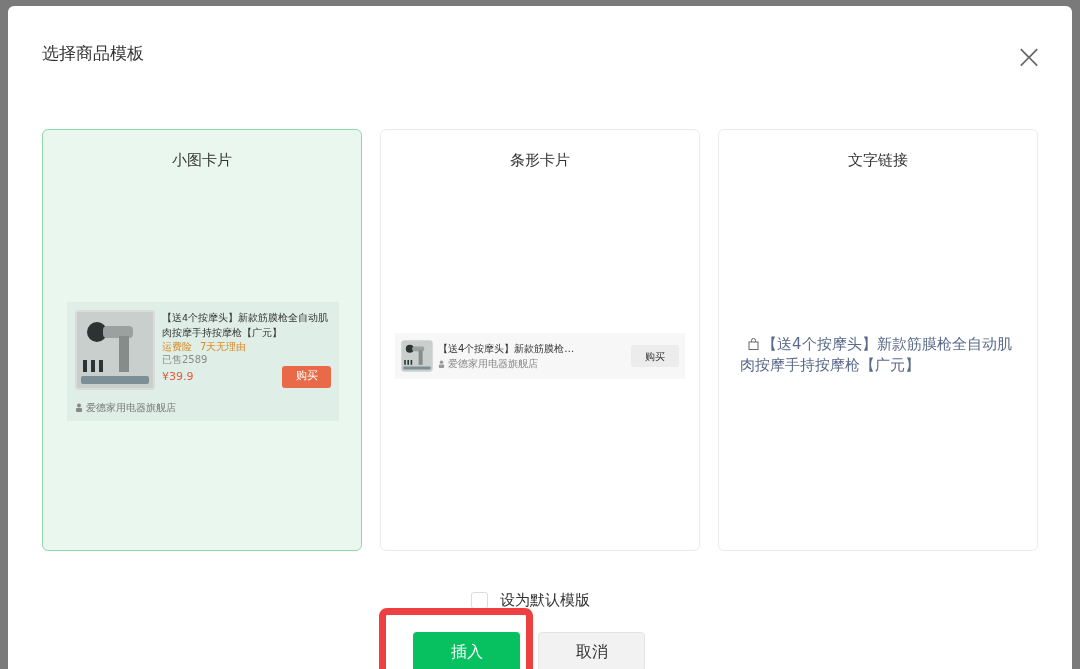 This screenshot has width=1080, height=669. What do you see at coordinates (479, 600) in the screenshot?
I see `checkbox` at bounding box center [479, 600].